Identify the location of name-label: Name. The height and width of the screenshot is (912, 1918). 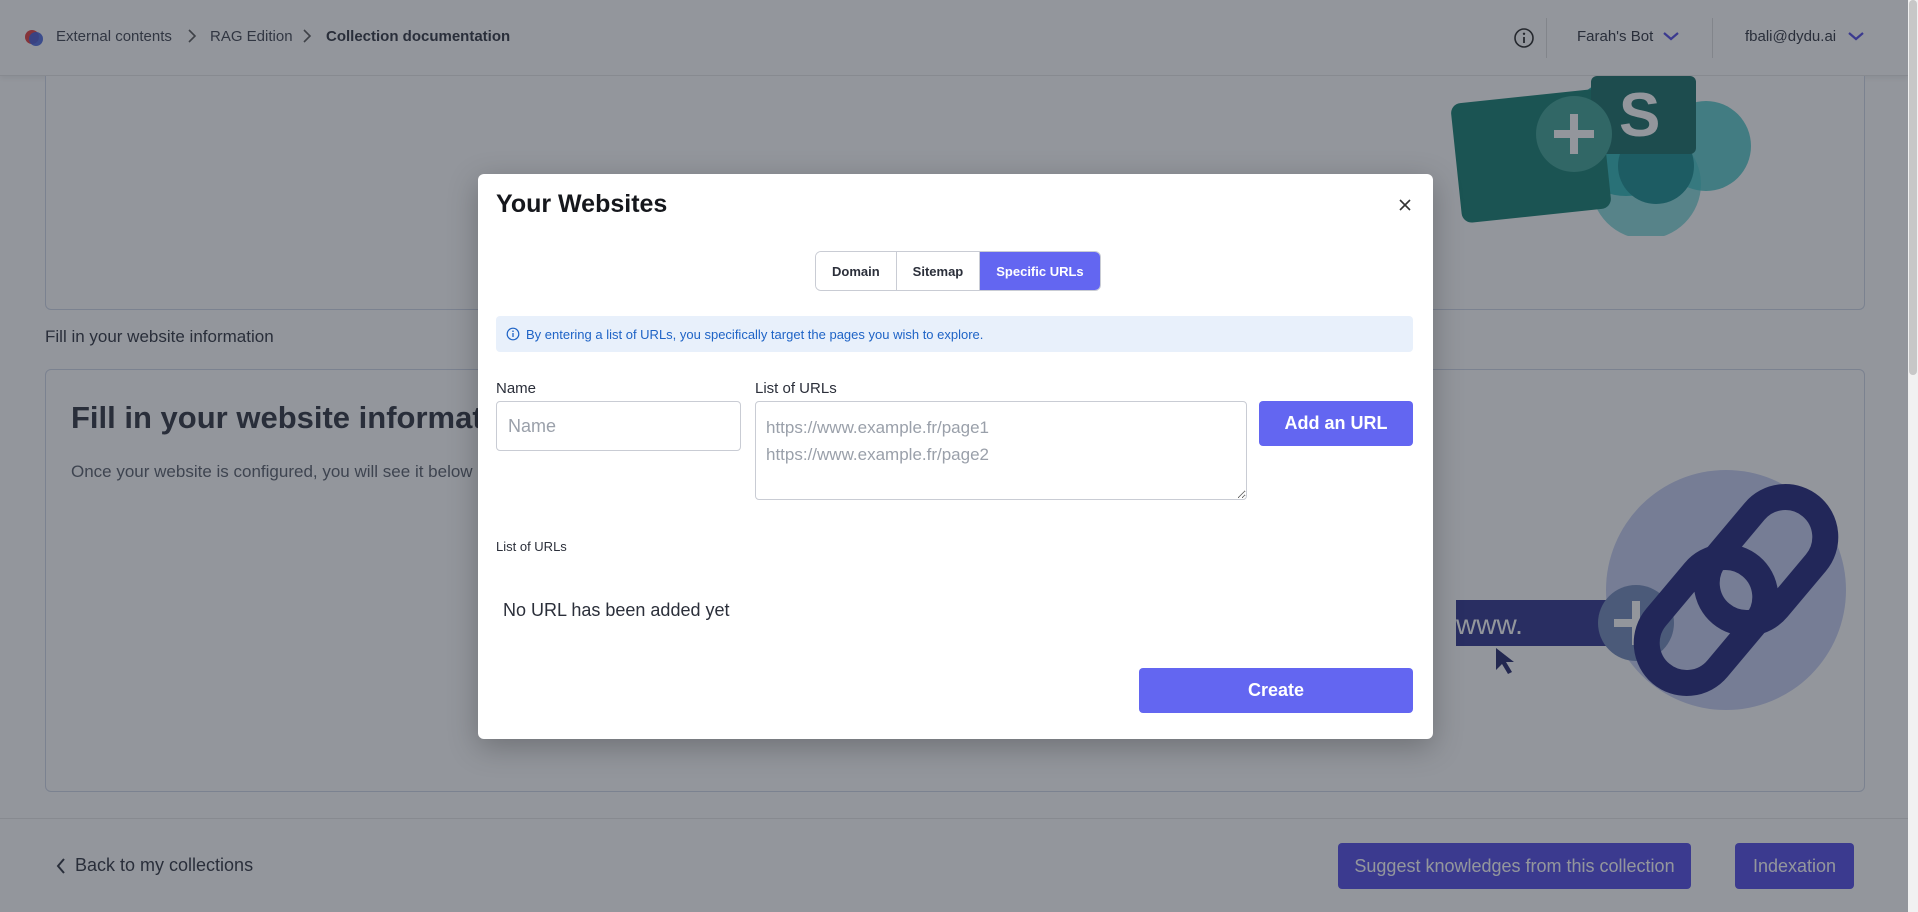
(516, 388).